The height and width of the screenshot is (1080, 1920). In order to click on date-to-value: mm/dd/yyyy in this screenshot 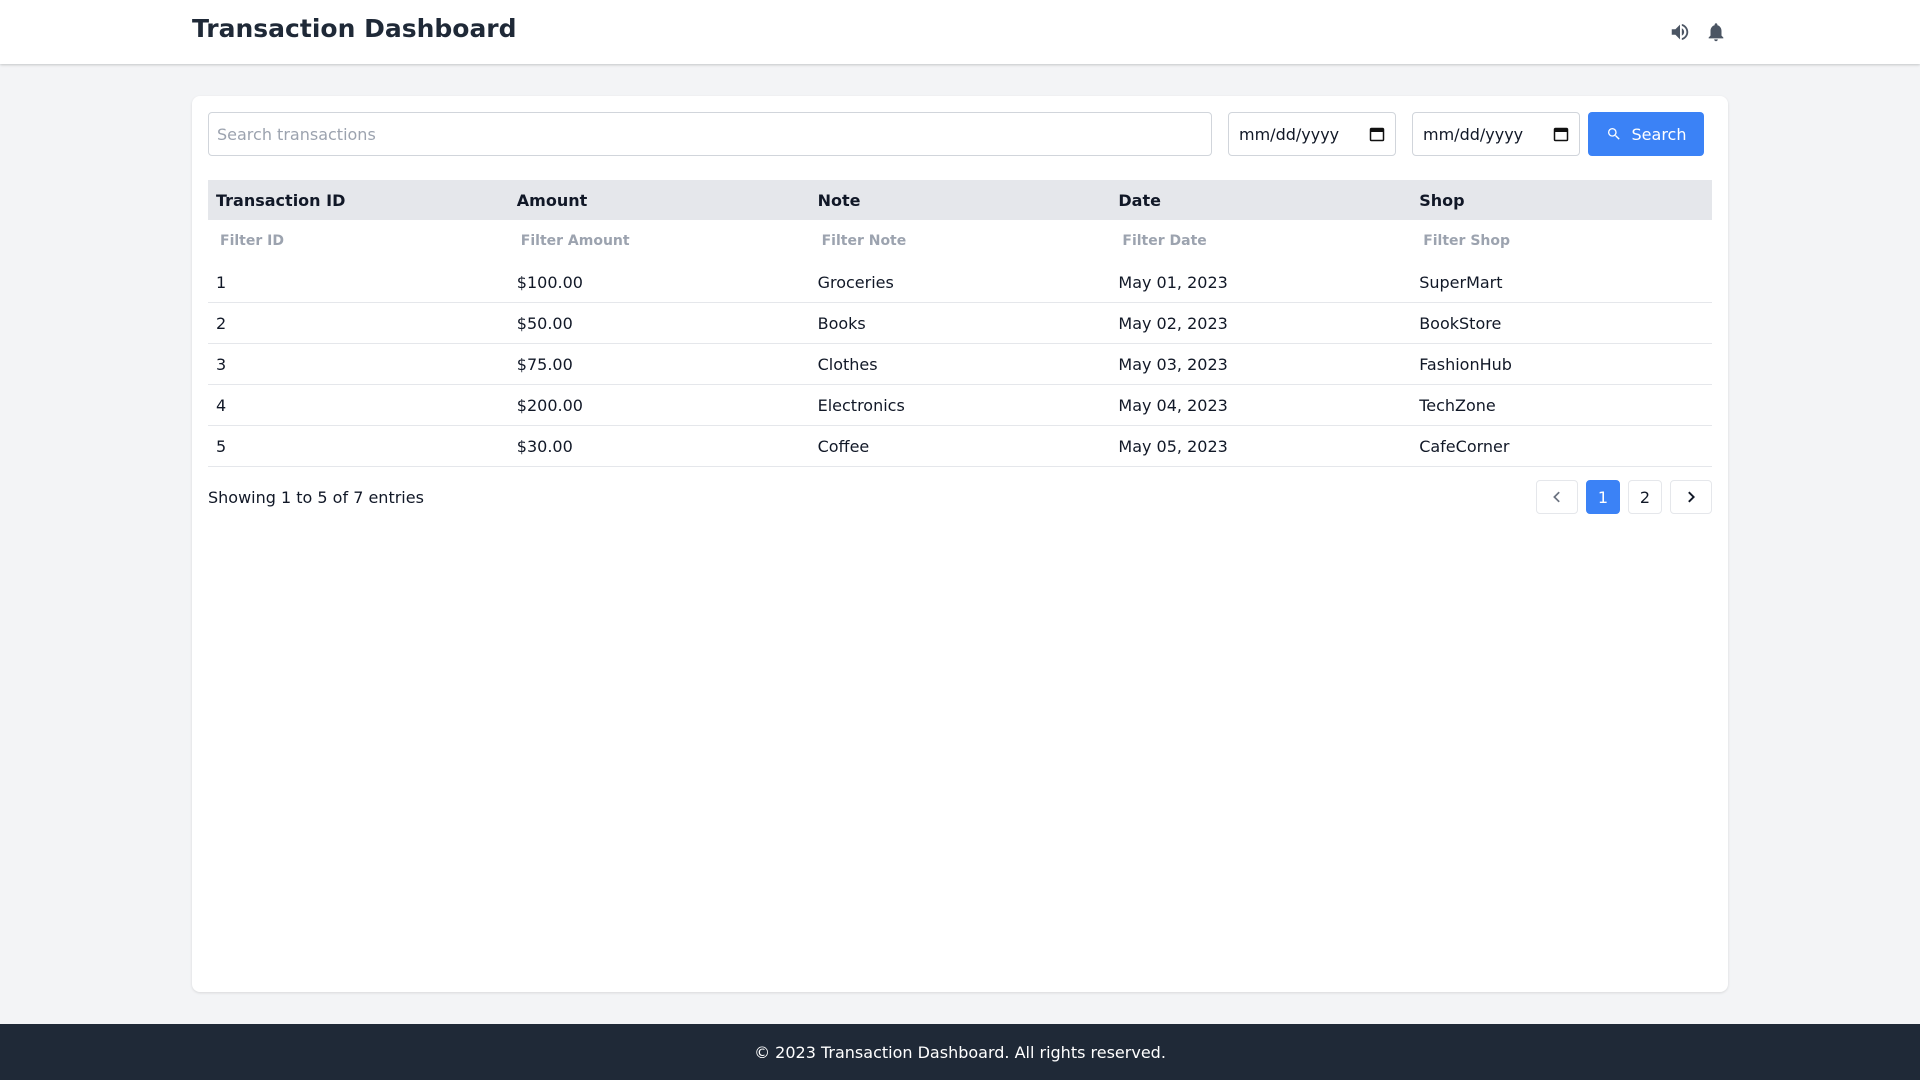, I will do `click(1473, 134)`.